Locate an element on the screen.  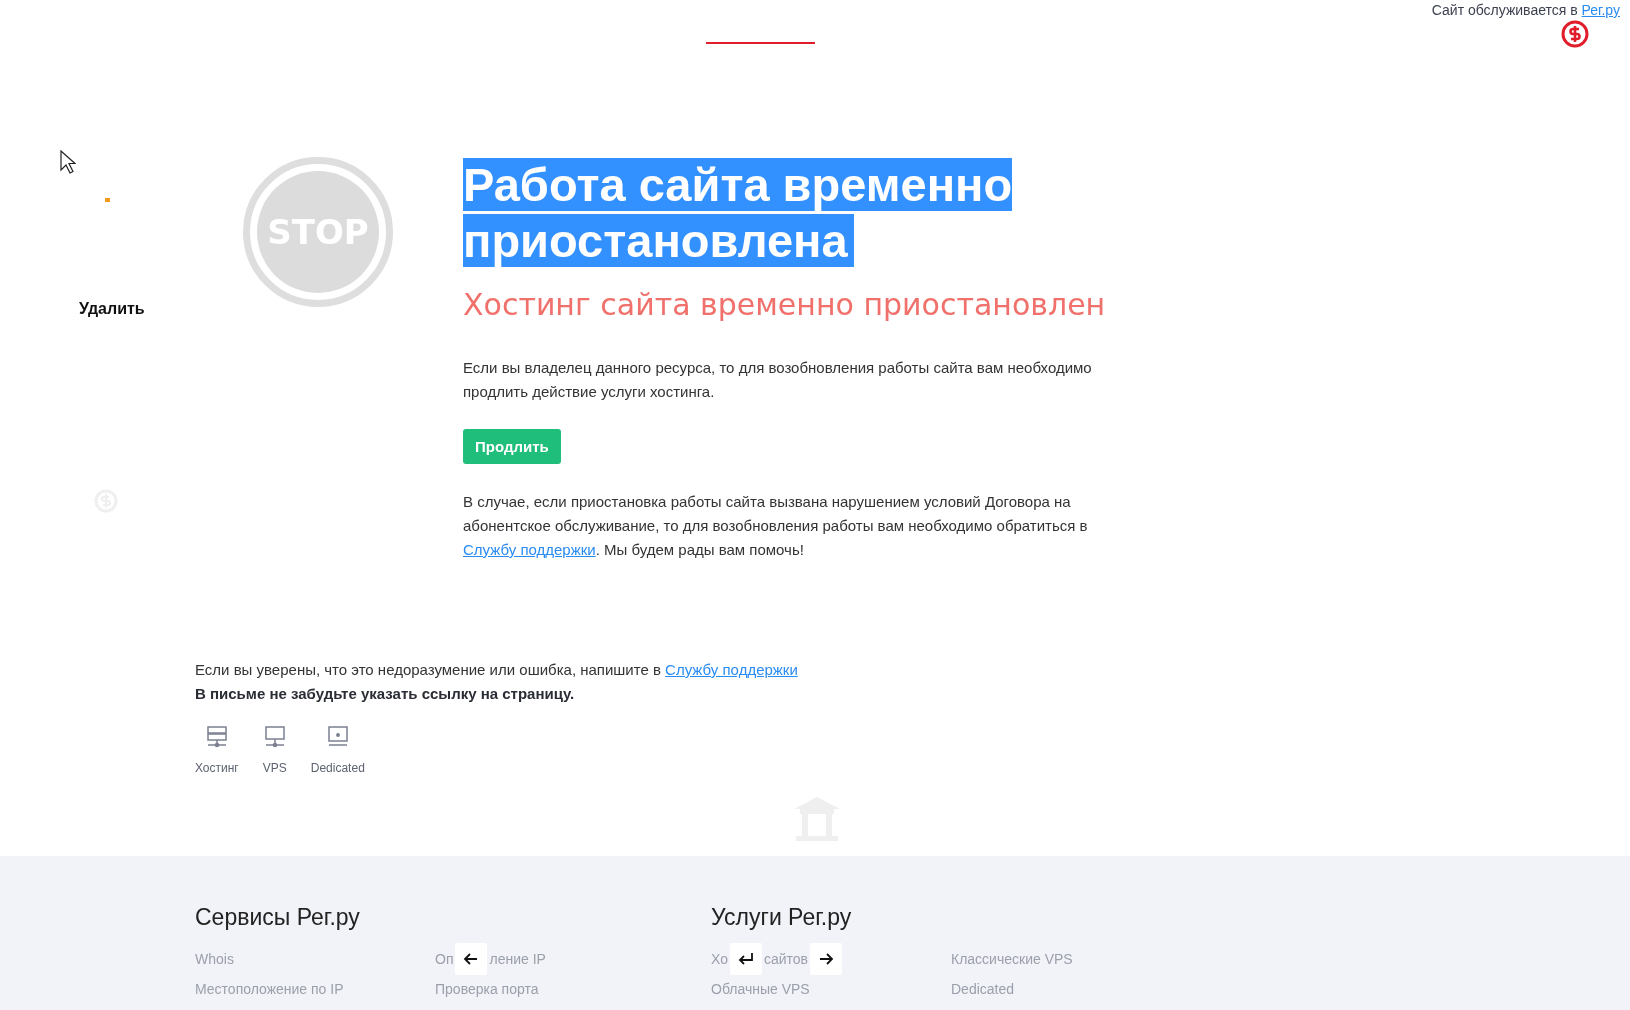
footer-link: Dedicated is located at coordinates (983, 989).